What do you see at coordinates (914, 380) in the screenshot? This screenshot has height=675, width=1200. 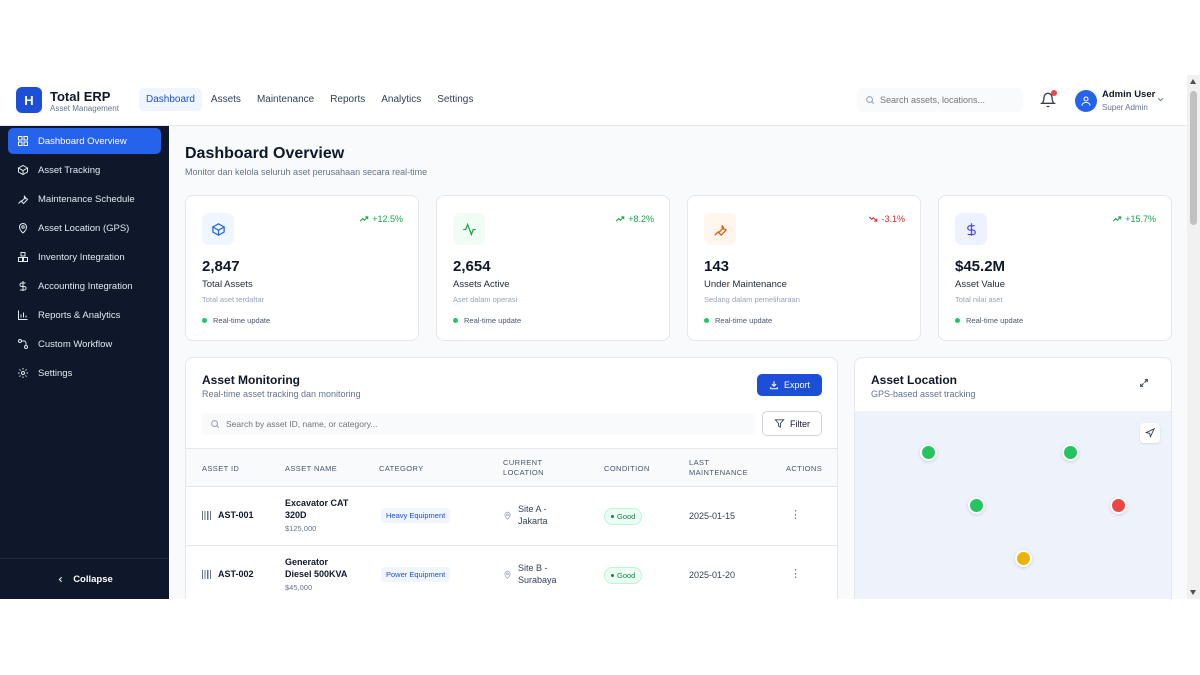 I see `map-title: Asset Location` at bounding box center [914, 380].